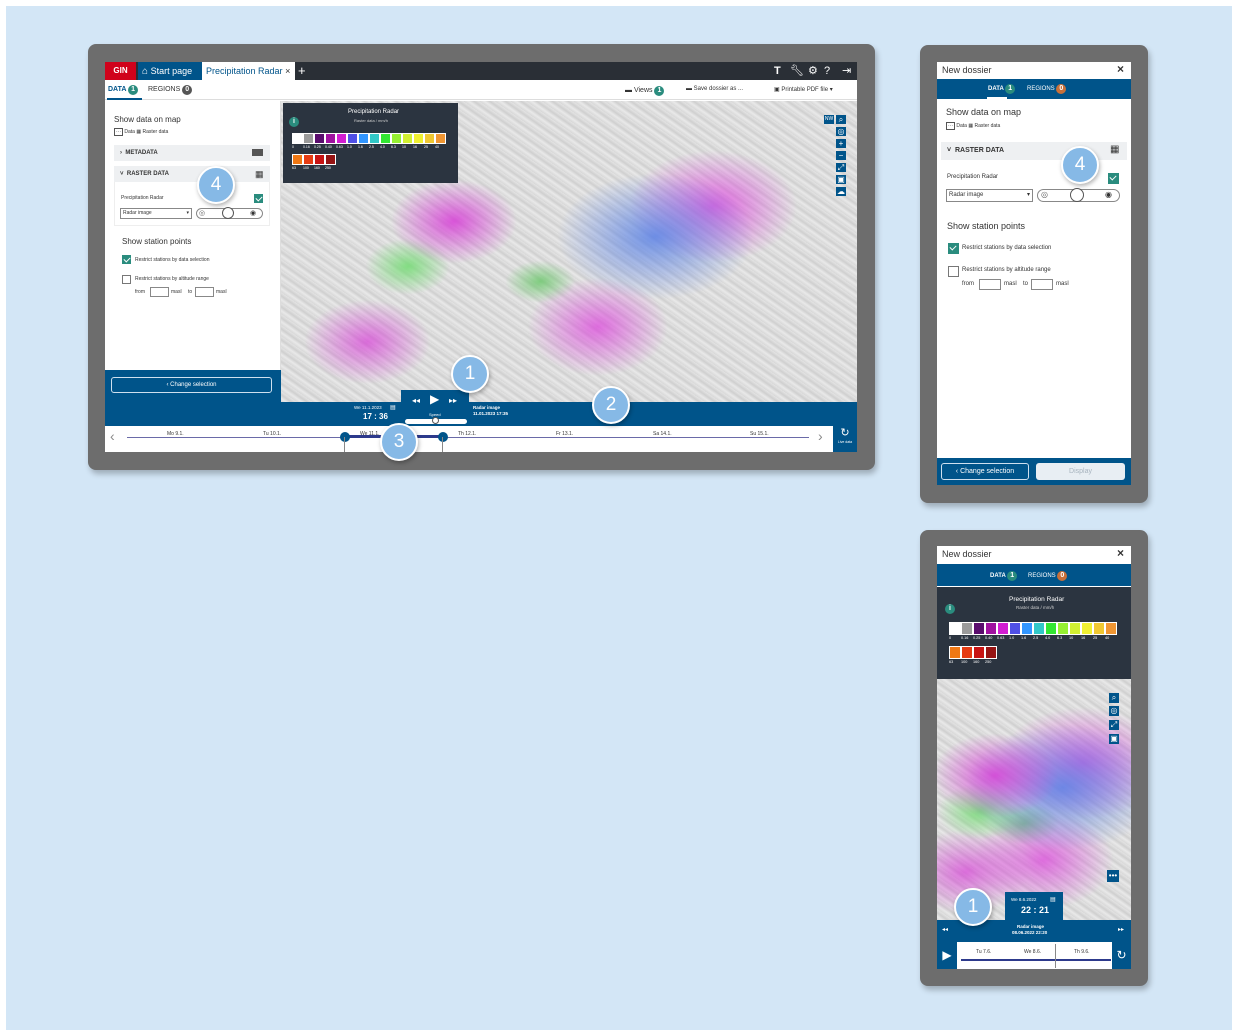  I want to click on legend-value-label: 0.40, so click(328, 147).